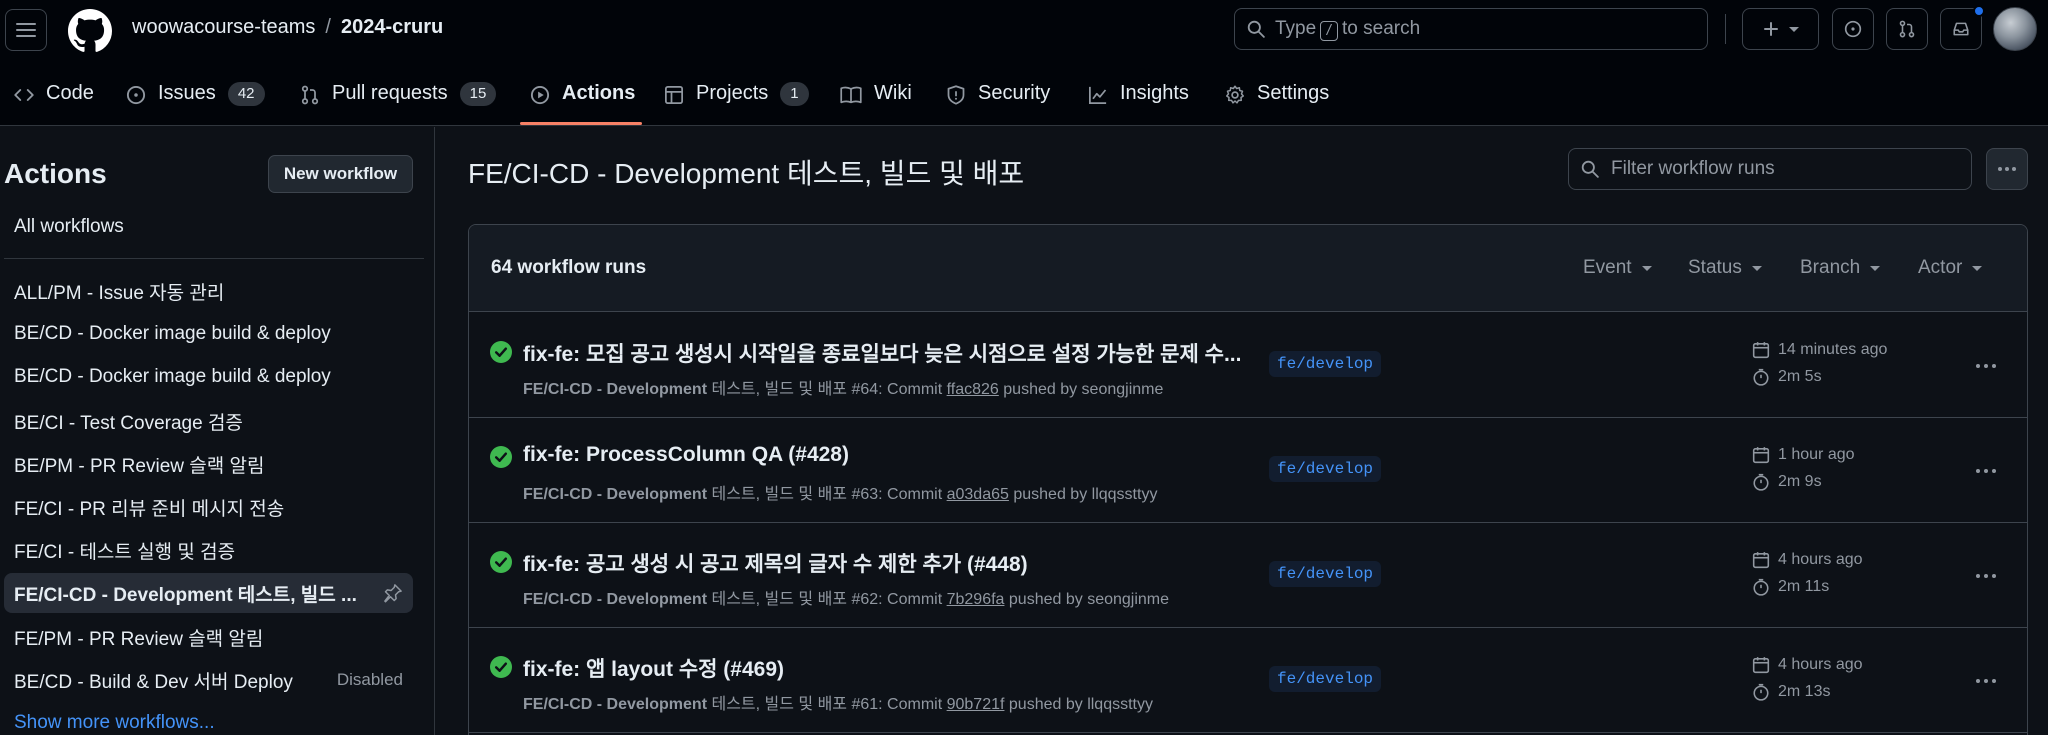 The image size is (2048, 735). Describe the element at coordinates (70, 93) in the screenshot. I see `tab-label: Code` at that location.